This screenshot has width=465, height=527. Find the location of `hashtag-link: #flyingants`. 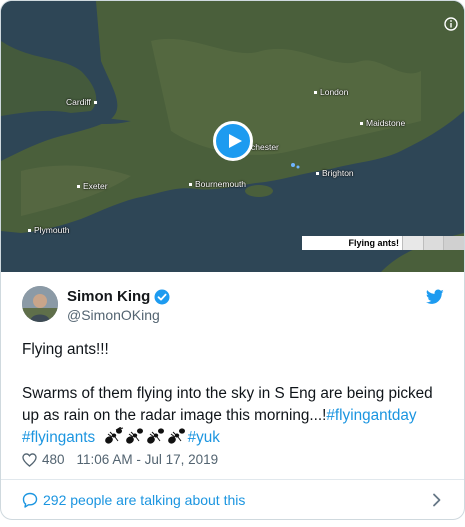

hashtag-link: #flyingants is located at coordinates (58, 437).